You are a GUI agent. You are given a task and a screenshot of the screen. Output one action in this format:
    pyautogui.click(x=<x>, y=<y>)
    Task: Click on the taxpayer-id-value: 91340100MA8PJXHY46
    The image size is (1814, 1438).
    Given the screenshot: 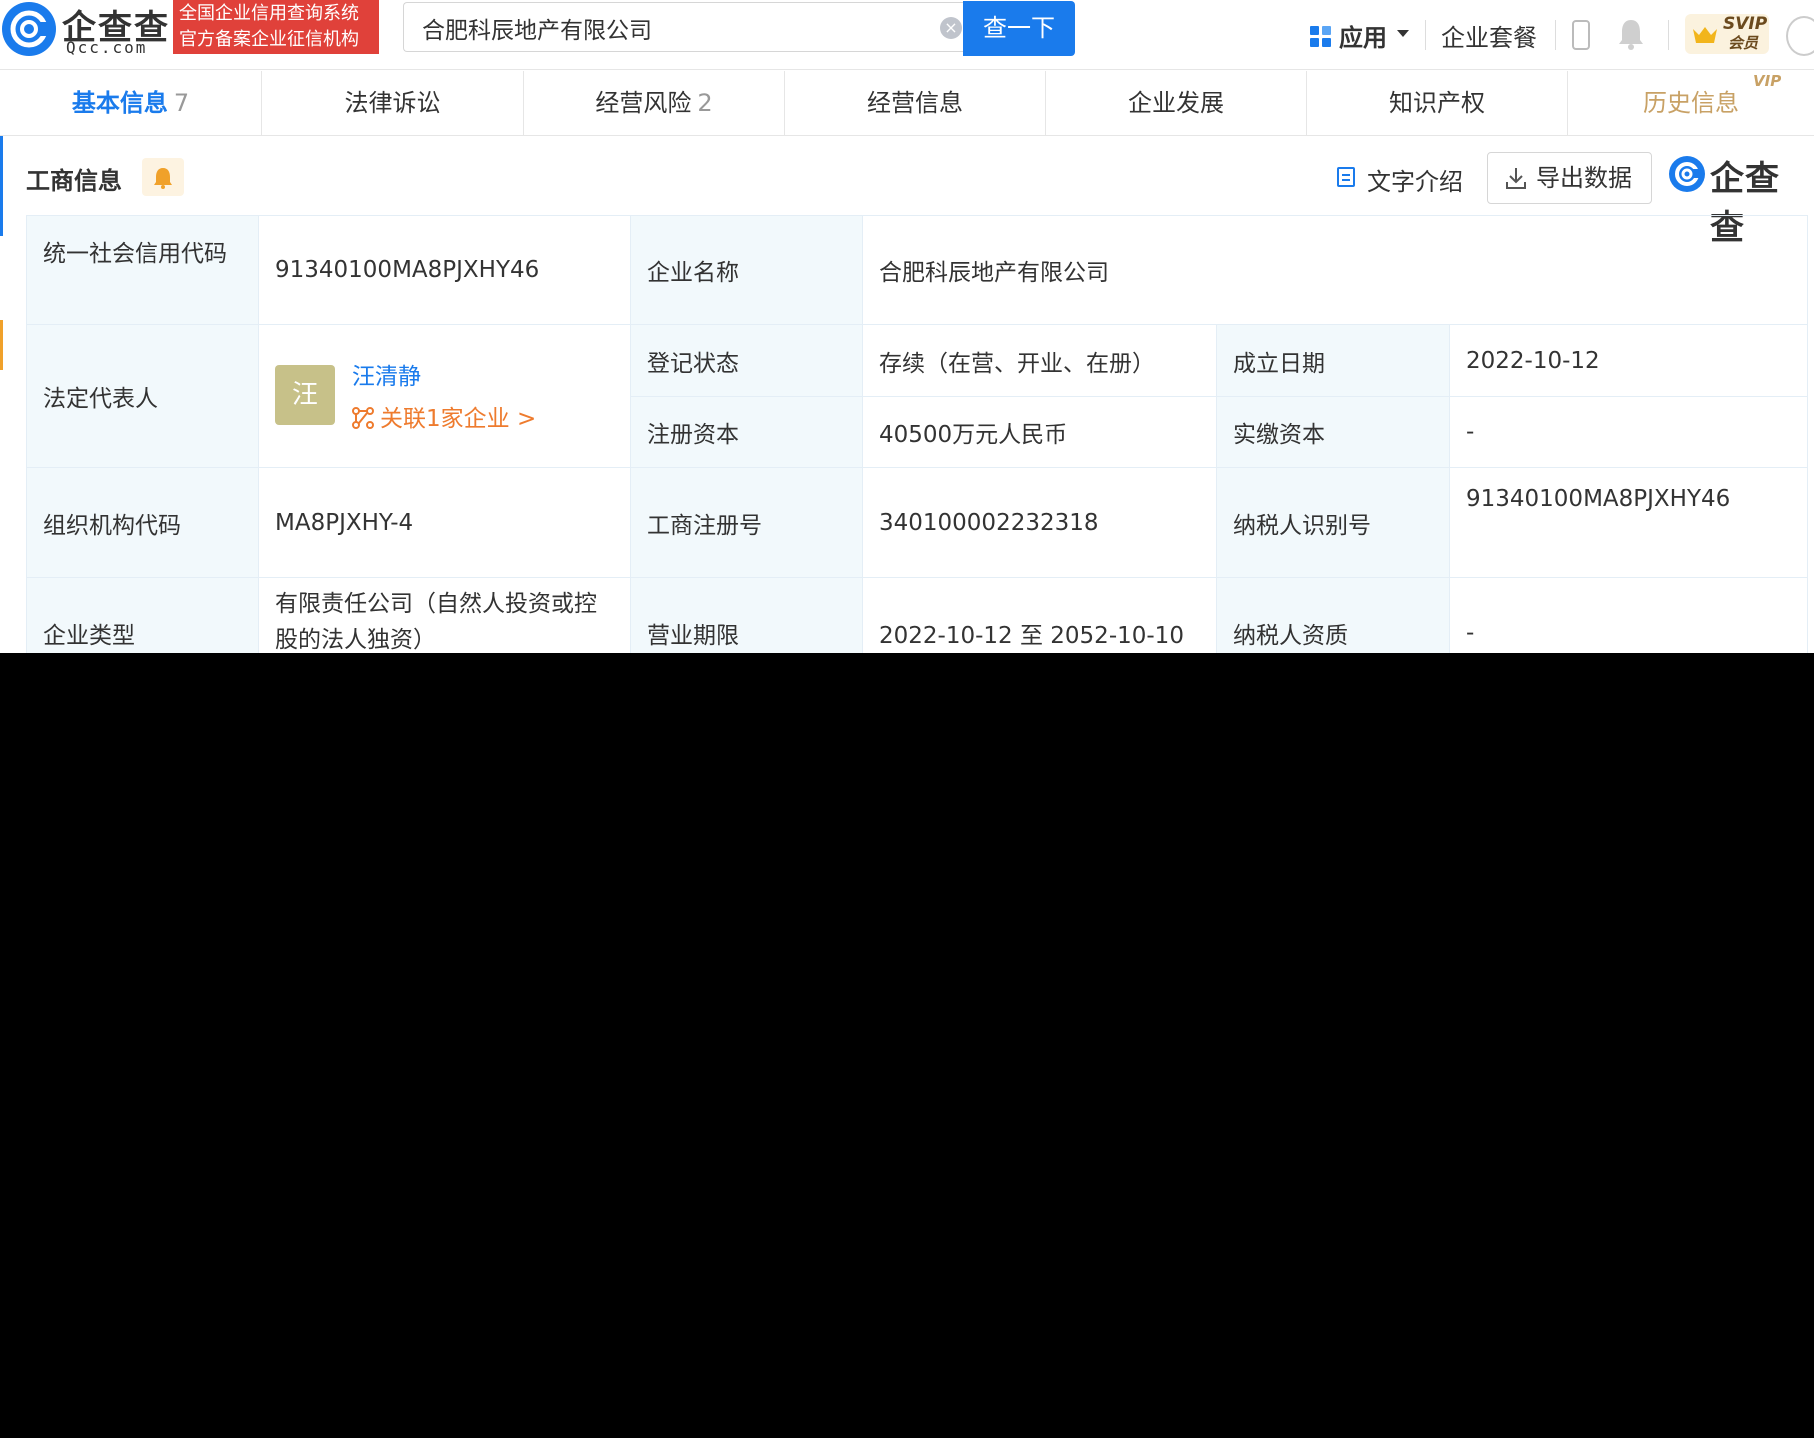 What is the action you would take?
    pyautogui.click(x=1628, y=522)
    